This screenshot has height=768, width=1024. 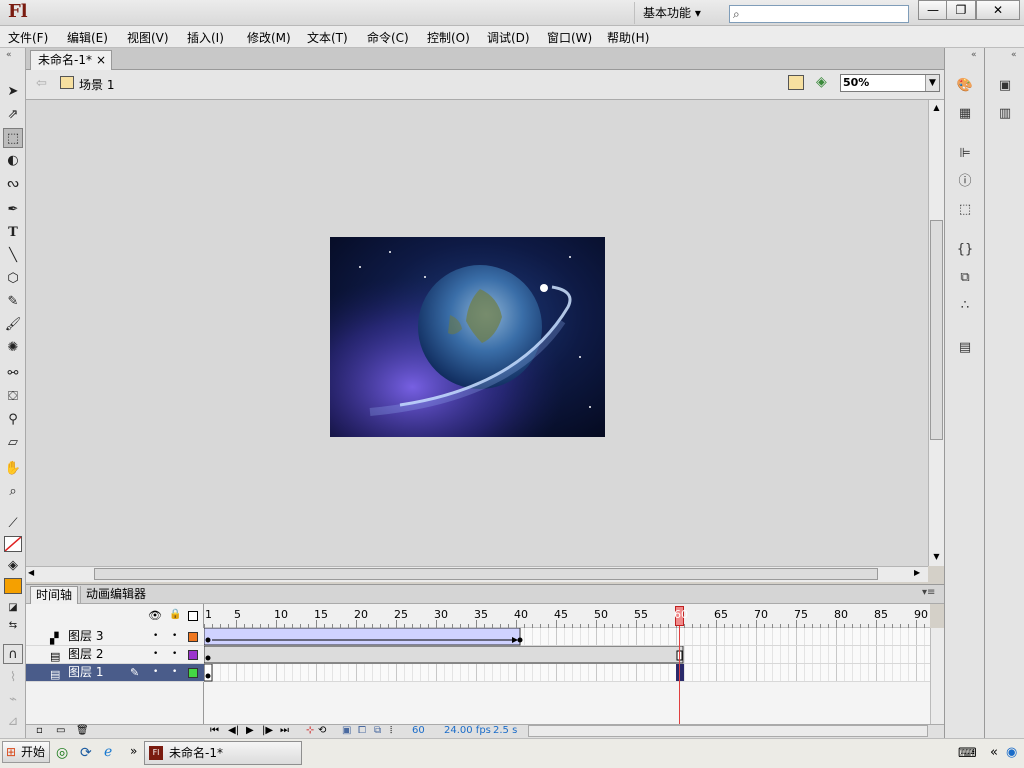 What do you see at coordinates (108, 752) in the screenshot?
I see `ie-icon: ℯ` at bounding box center [108, 752].